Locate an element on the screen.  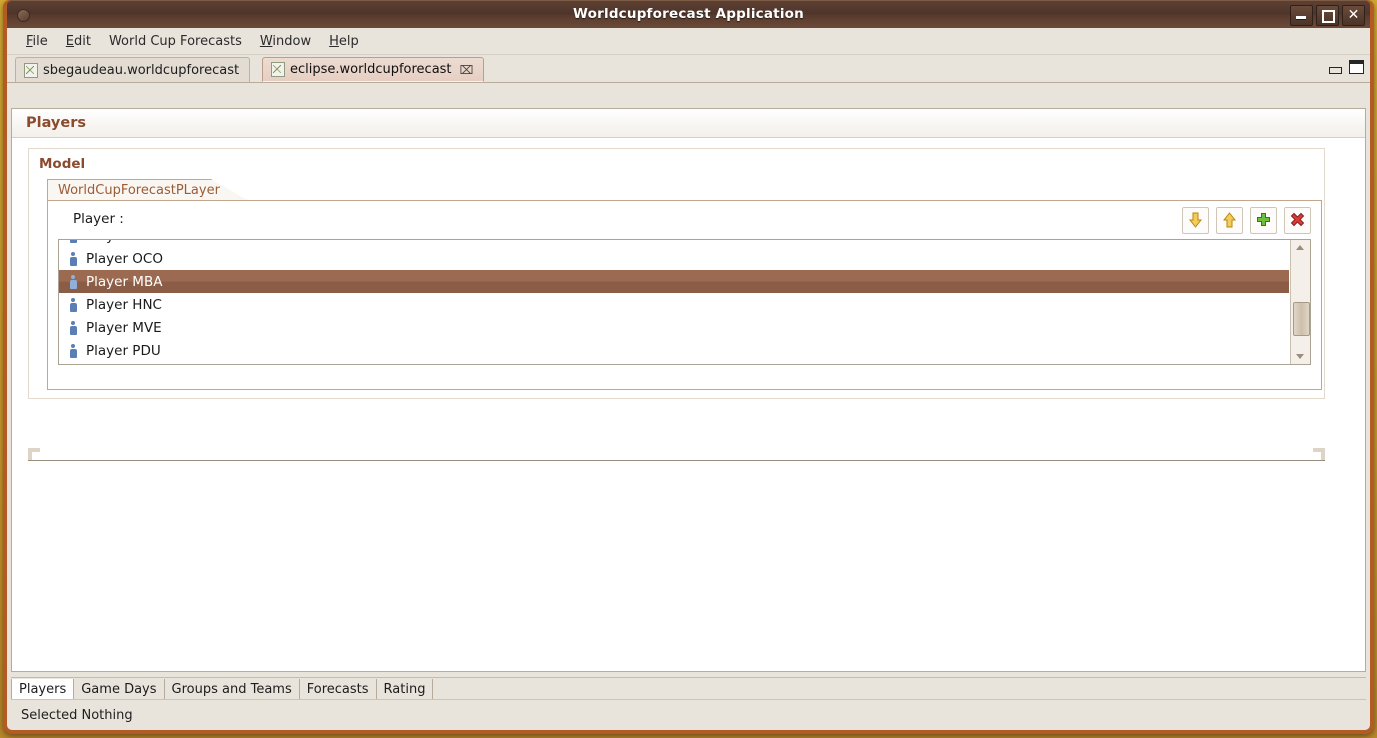
scrollbar-thumb is located at coordinates (1301, 319).